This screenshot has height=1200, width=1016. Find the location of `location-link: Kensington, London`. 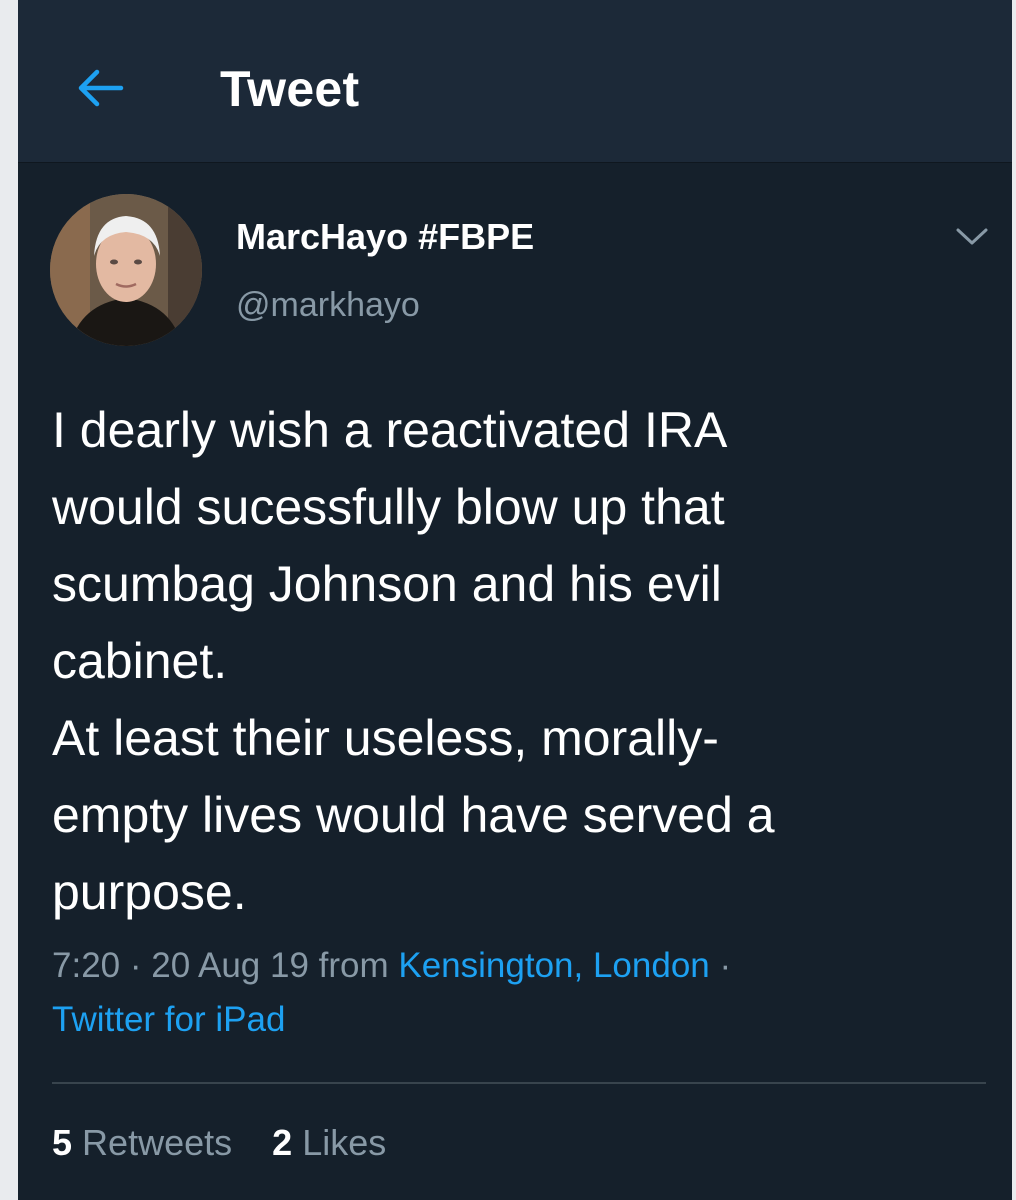

location-link: Kensington, London is located at coordinates (553, 965).